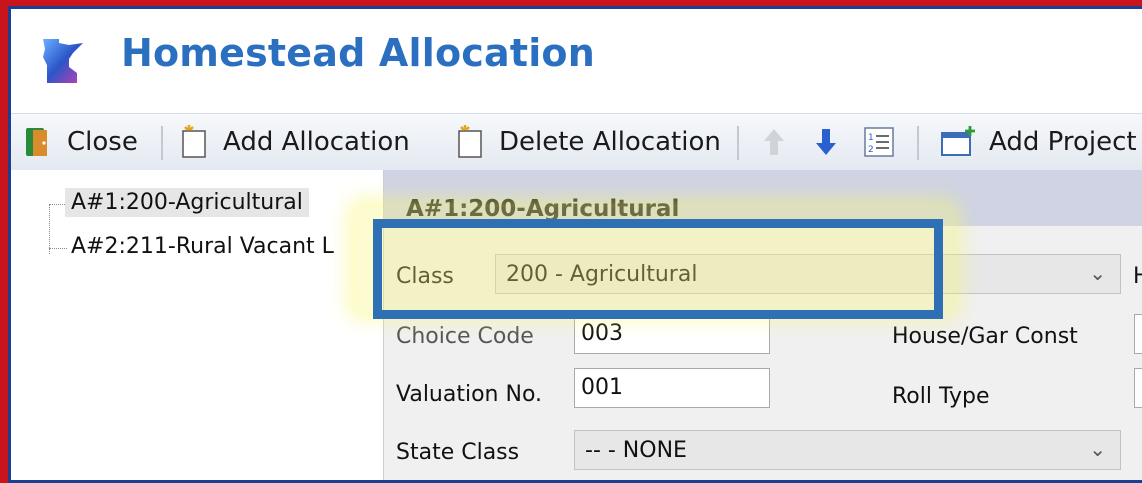 Image resolution: width=1142 pixels, height=483 pixels. Describe the element at coordinates (187, 202) in the screenshot. I see `tree-item: A#1:200-Agricultural` at that location.